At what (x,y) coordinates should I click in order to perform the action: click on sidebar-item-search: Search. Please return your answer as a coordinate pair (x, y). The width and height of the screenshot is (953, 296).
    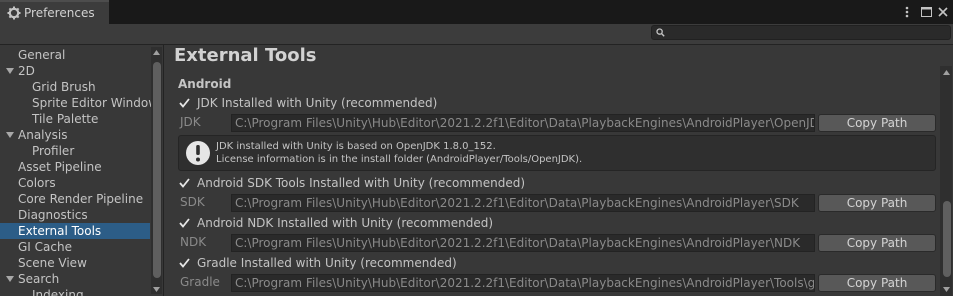
    Looking at the image, I should click on (38, 279).